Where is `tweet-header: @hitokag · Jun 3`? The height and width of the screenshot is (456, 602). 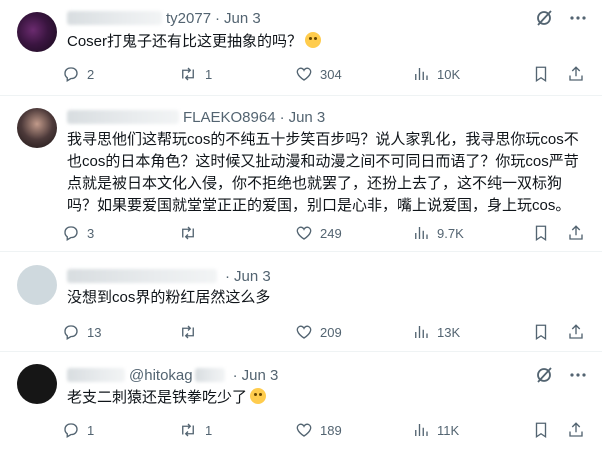 tweet-header: @hitokag · Jun 3 is located at coordinates (172, 375).